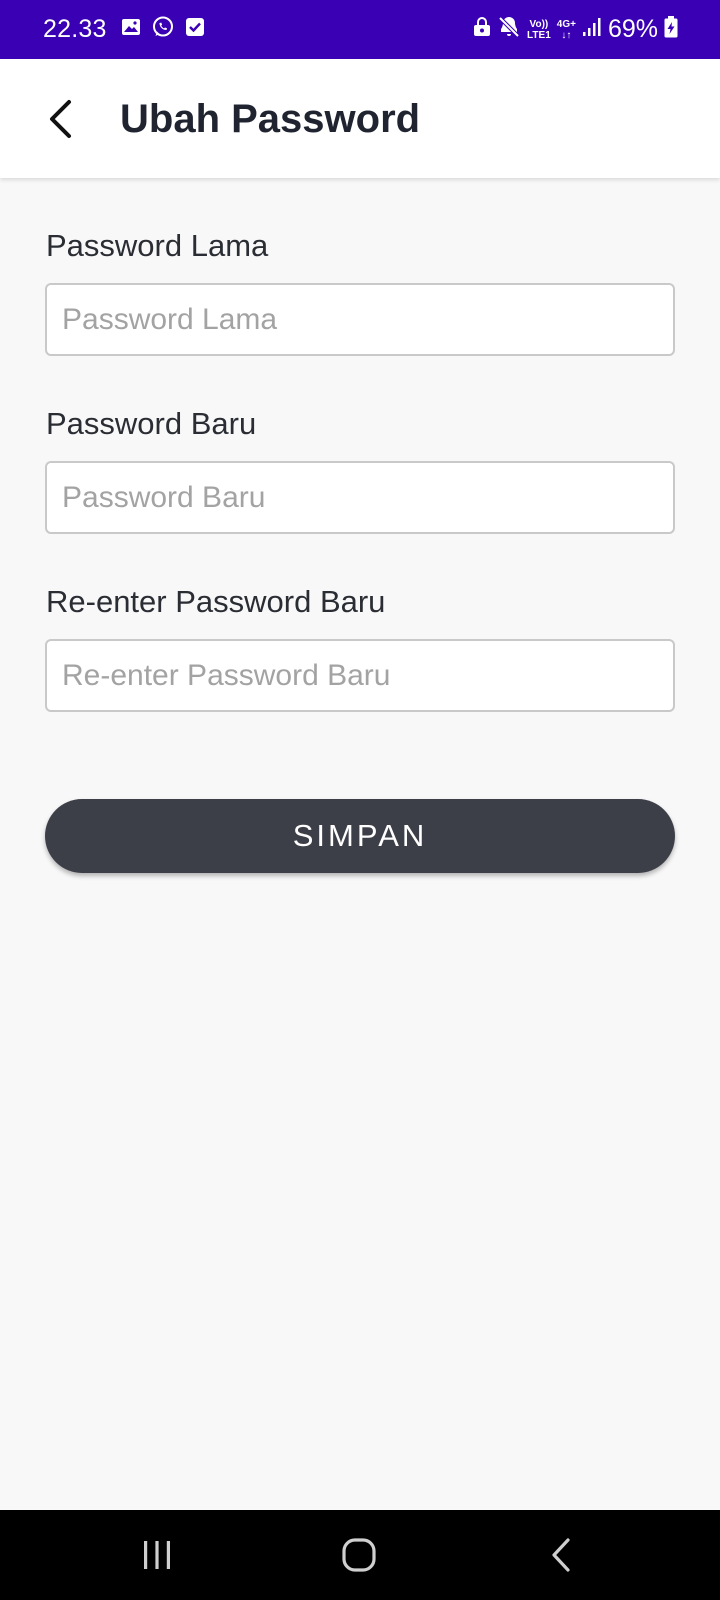 The image size is (720, 1600). What do you see at coordinates (151, 423) in the screenshot?
I see `new-password-label: Password Baru` at bounding box center [151, 423].